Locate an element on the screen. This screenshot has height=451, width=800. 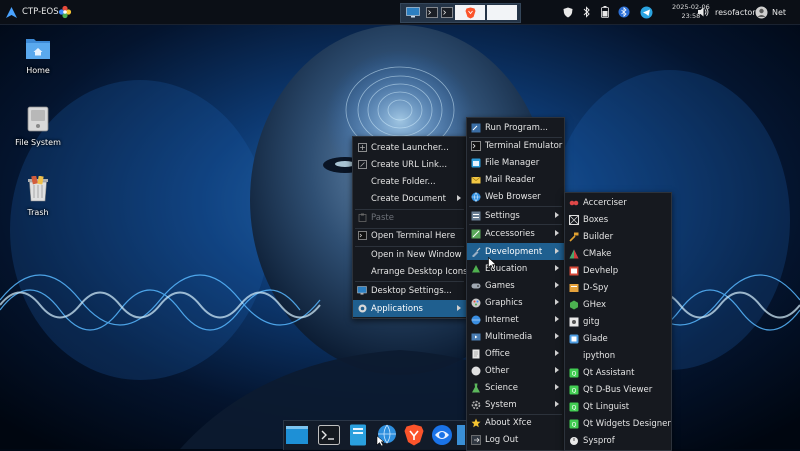
menu-item-sysprof: Sysprof is located at coordinates (618, 440).